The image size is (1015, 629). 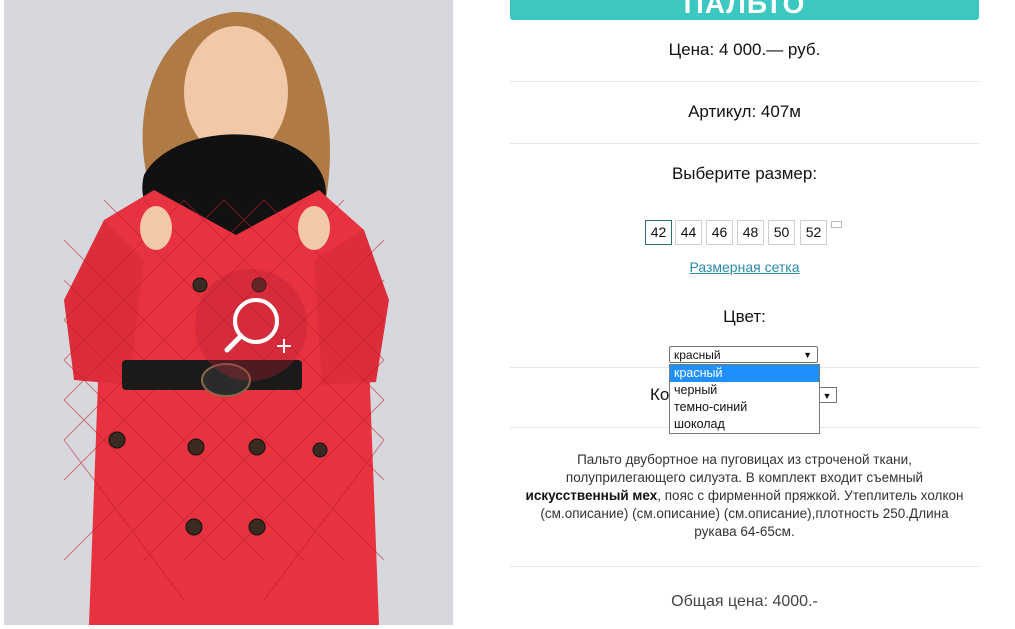 I want to click on color-option-chocolate: шоколад, so click(x=744, y=424).